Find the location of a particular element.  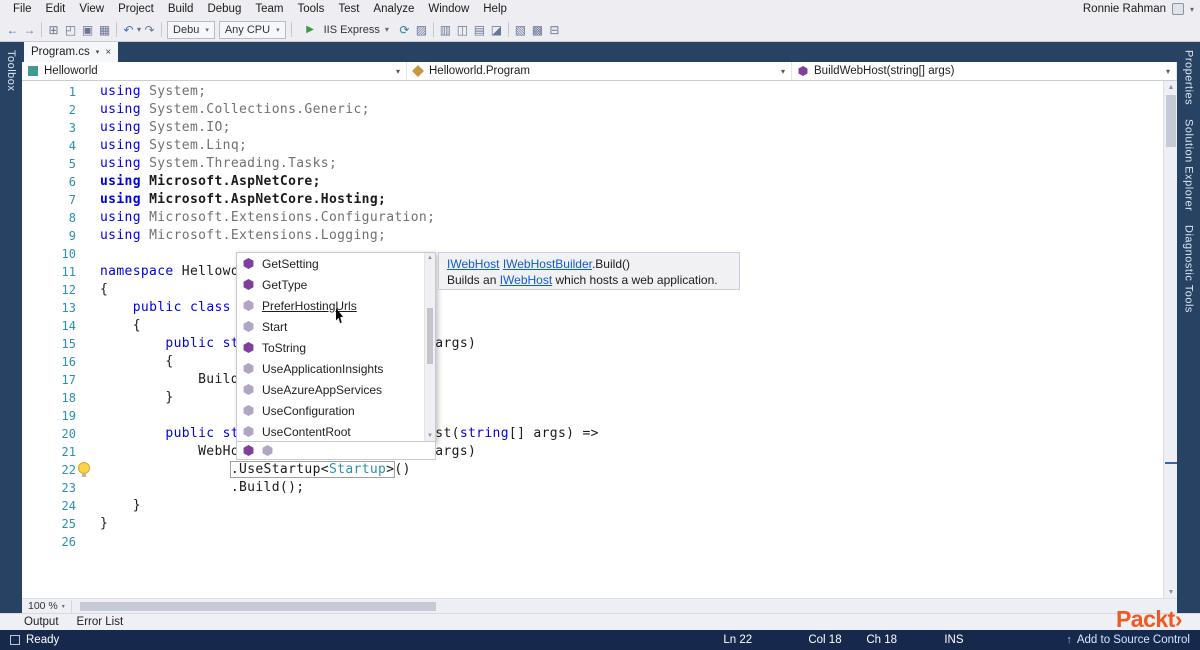

bookmark-icon: ⊟ is located at coordinates (554, 29).